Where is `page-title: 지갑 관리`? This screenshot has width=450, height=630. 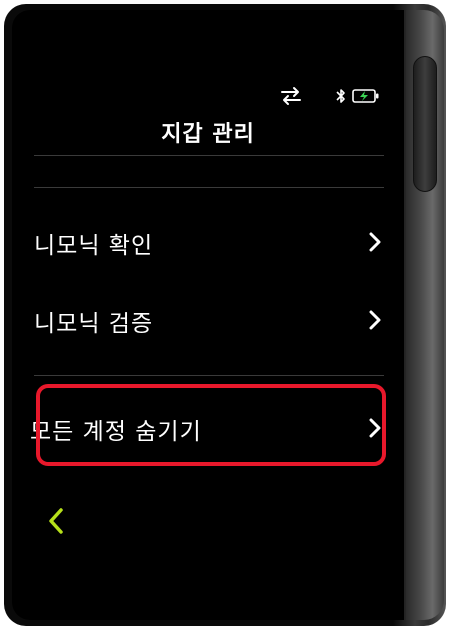 page-title: 지갑 관리 is located at coordinates (208, 134).